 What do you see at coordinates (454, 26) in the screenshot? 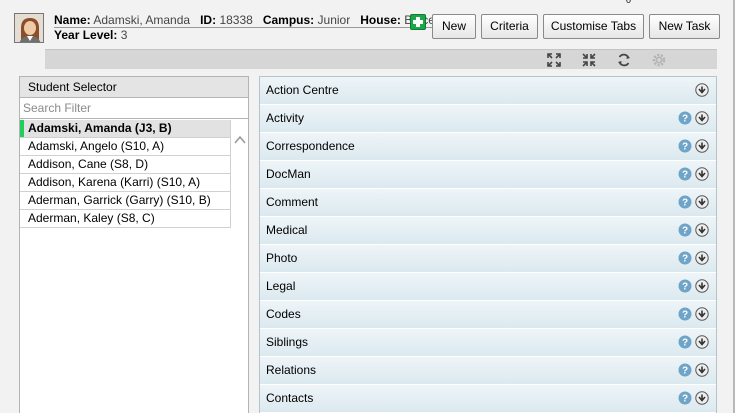
I see `new-button: New` at bounding box center [454, 26].